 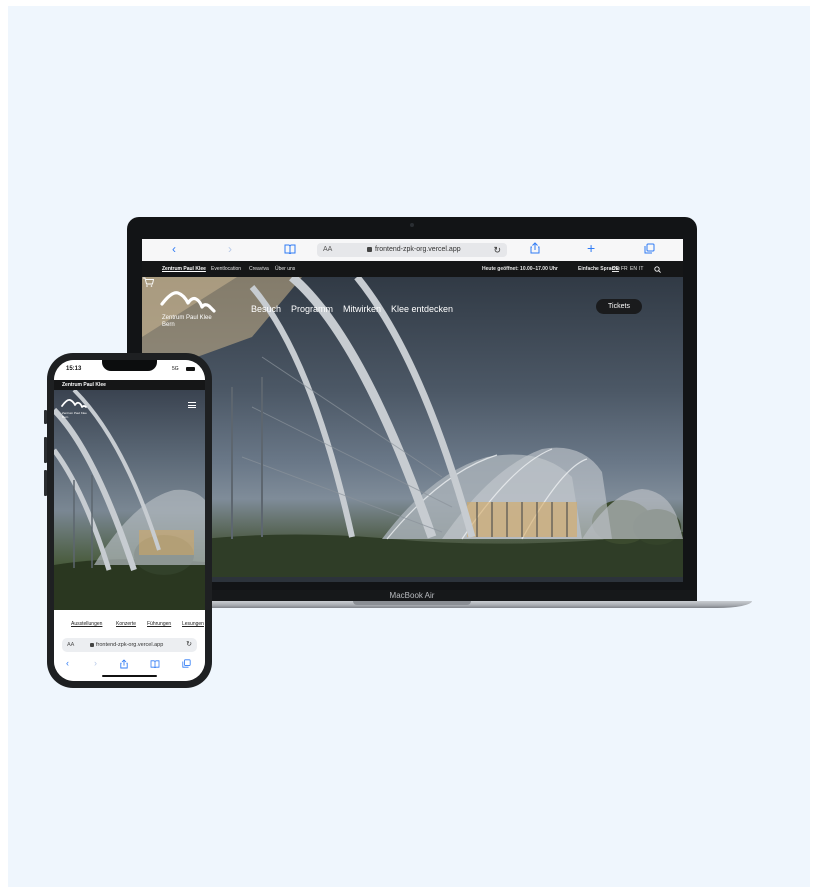 What do you see at coordinates (189, 645) in the screenshot?
I see `phone-reload-icon: ↻` at bounding box center [189, 645].